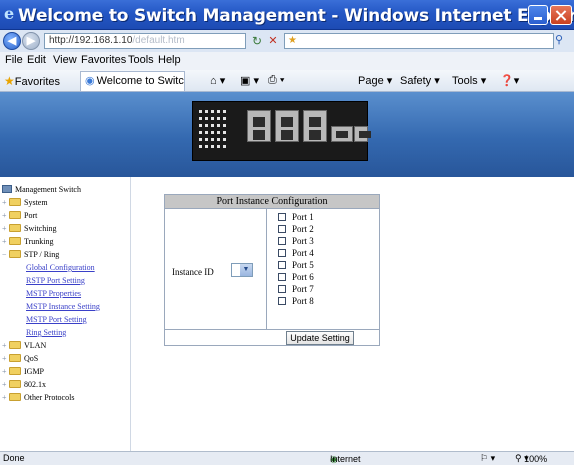  I want to click on sidebar-link-mstp-port-setting: MSTP Port Setting, so click(56, 321).